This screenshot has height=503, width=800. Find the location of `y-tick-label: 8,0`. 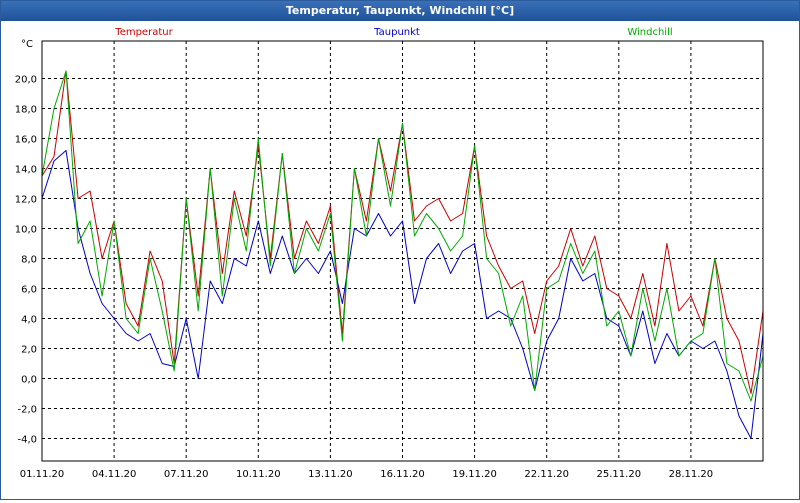

y-tick-label: 8,0 is located at coordinates (29, 260).